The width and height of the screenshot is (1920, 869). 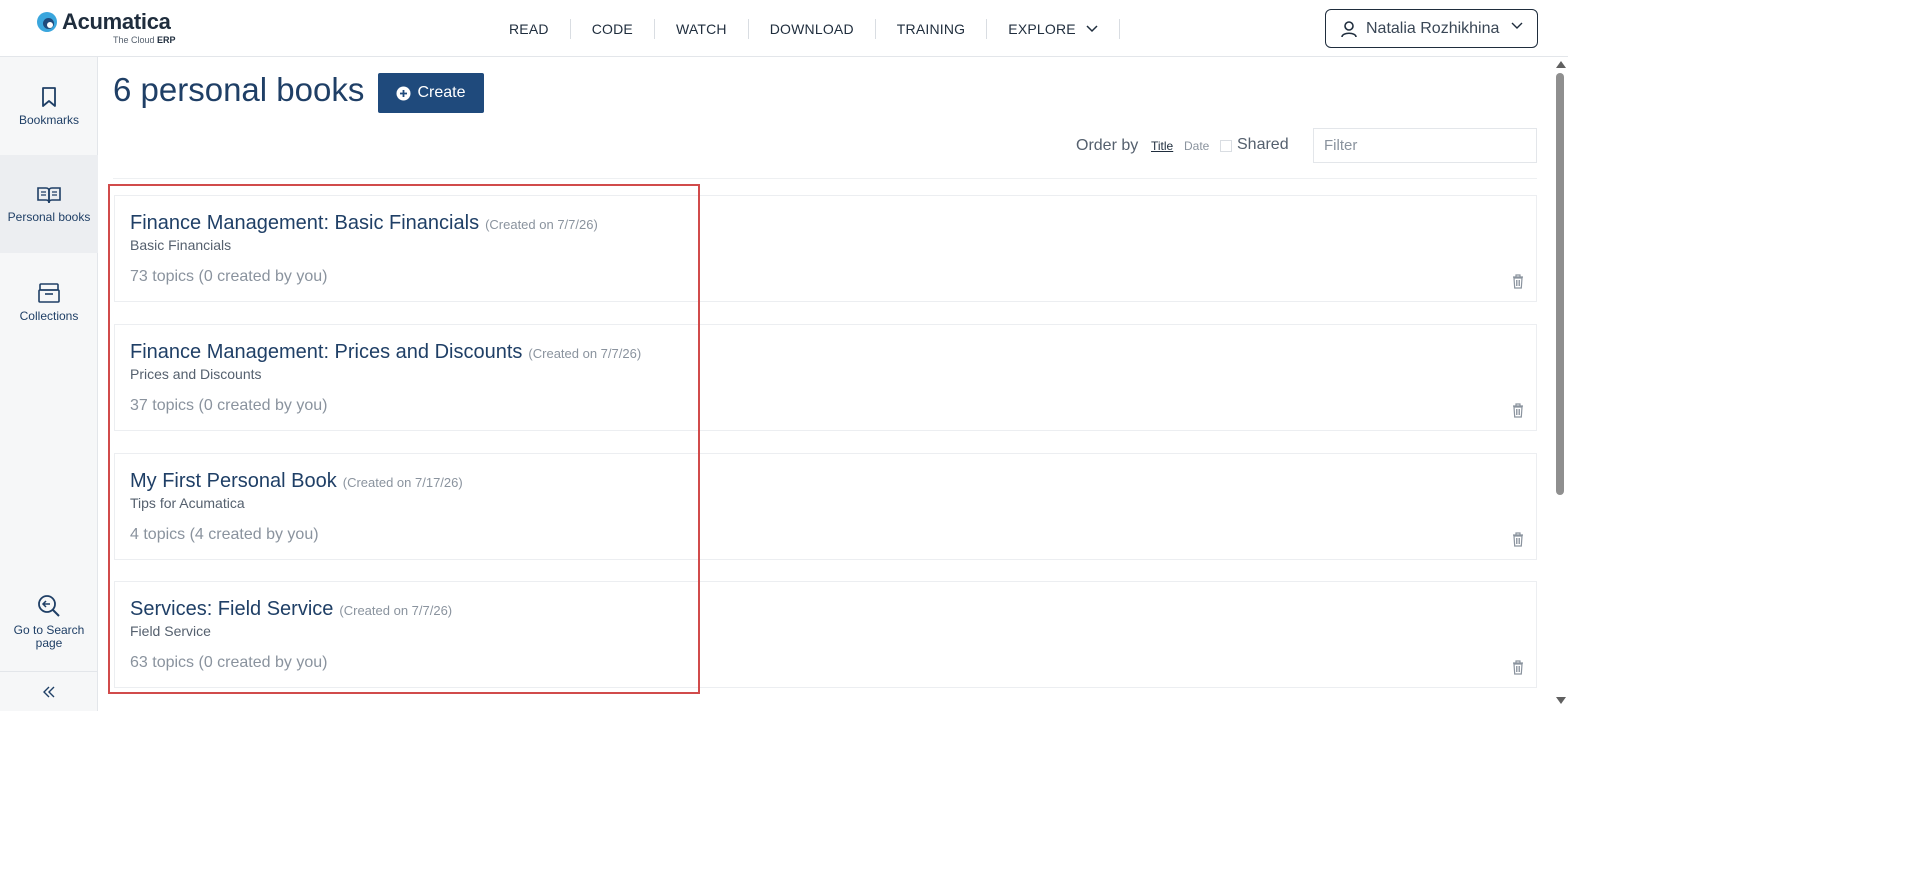 What do you see at coordinates (1349, 28) in the screenshot?
I see `user-icon` at bounding box center [1349, 28].